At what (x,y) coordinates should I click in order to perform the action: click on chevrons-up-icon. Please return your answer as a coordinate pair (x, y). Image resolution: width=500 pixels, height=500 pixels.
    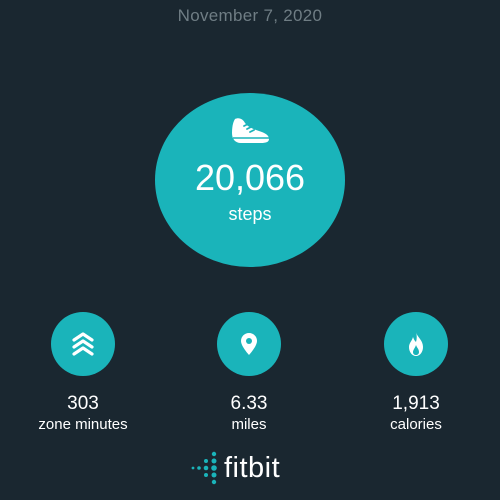
    Looking at the image, I should click on (83, 344).